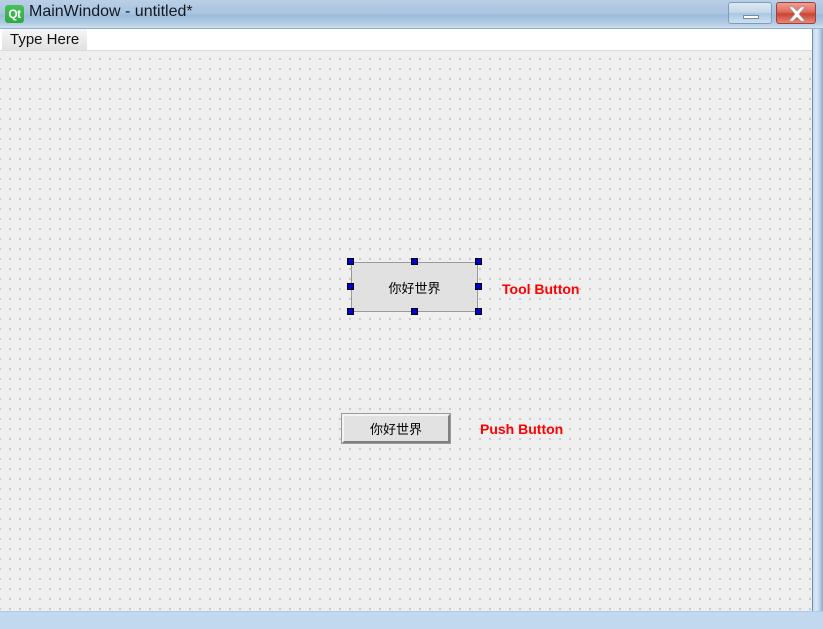 The height and width of the screenshot is (629, 823). Describe the element at coordinates (750, 13) in the screenshot. I see `minimize-button` at that location.